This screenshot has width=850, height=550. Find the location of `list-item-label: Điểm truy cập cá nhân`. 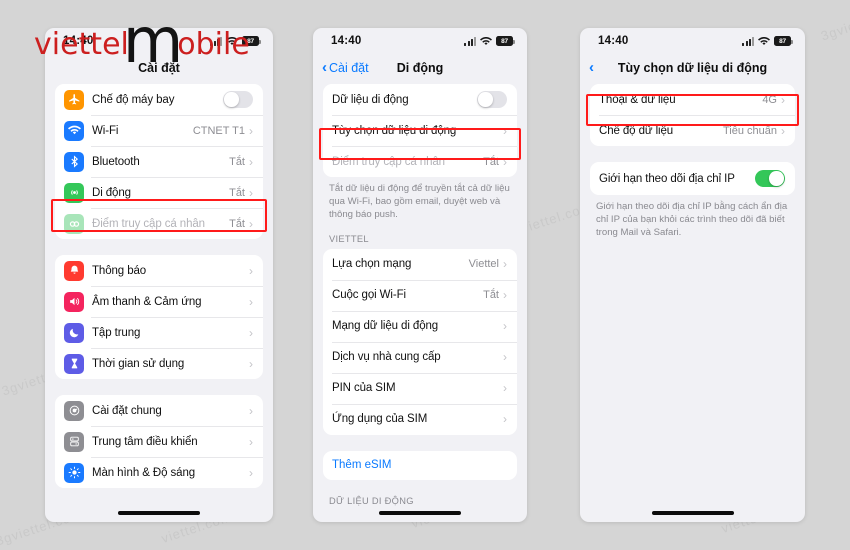

list-item-label: Điểm truy cập cá nhân is located at coordinates (388, 161).